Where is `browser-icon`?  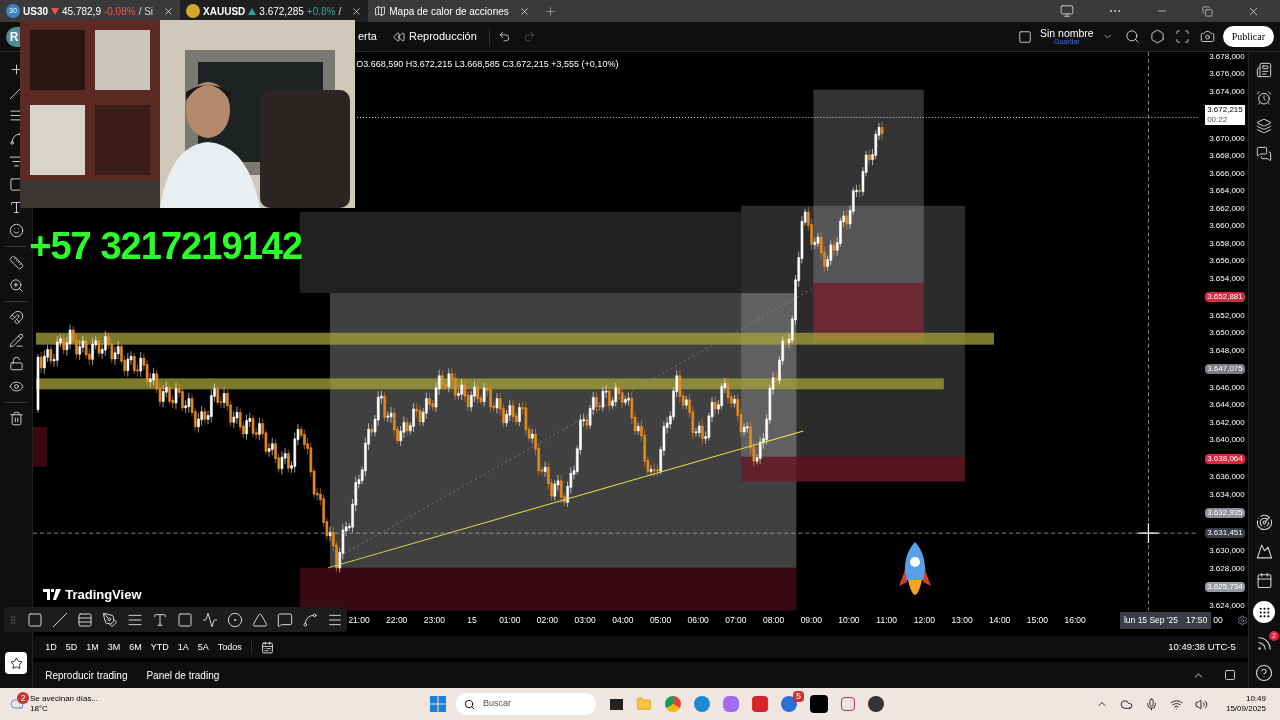 browser-icon is located at coordinates (673, 704).